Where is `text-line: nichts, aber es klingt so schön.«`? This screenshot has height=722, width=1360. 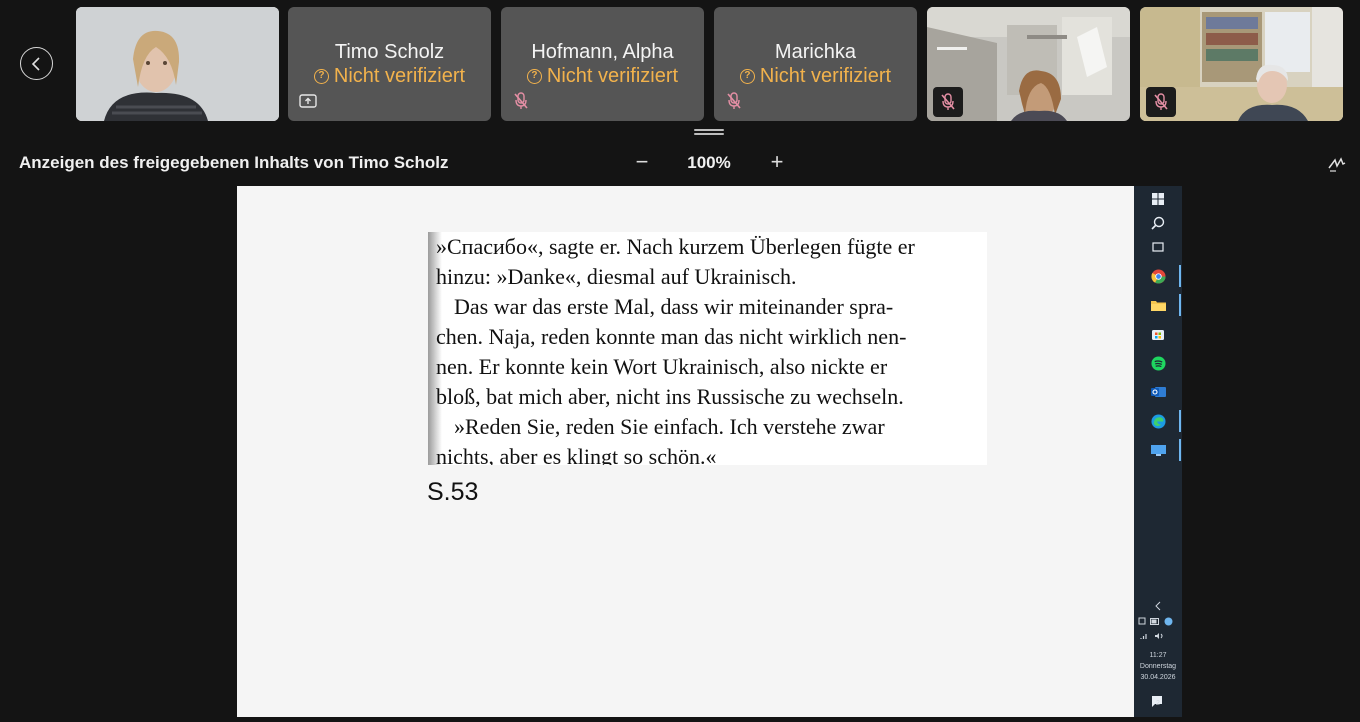
text-line: nichts, aber es klingt so schön.« is located at coordinates (576, 454).